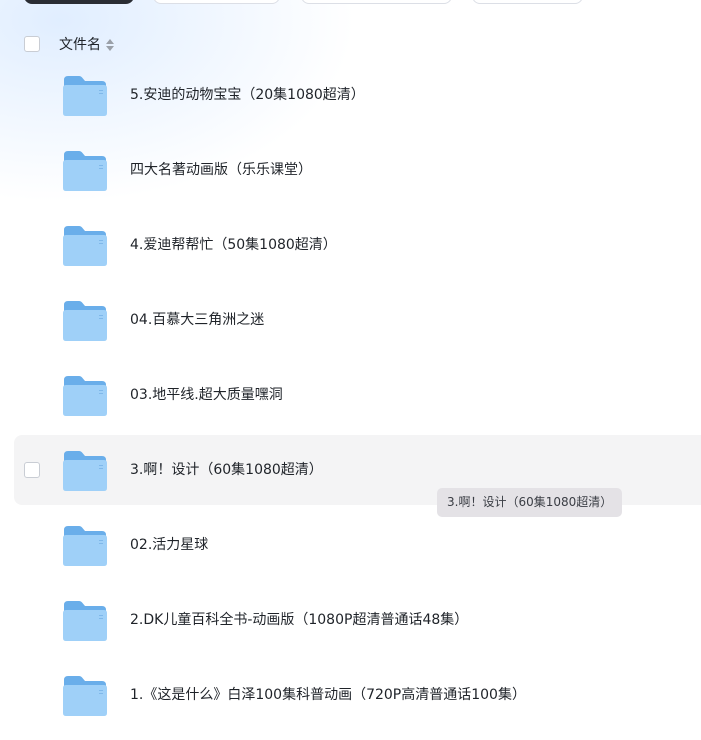 This screenshot has width=701, height=740. I want to click on file-name: 四大名著动画版（乐乐课堂）, so click(221, 170).